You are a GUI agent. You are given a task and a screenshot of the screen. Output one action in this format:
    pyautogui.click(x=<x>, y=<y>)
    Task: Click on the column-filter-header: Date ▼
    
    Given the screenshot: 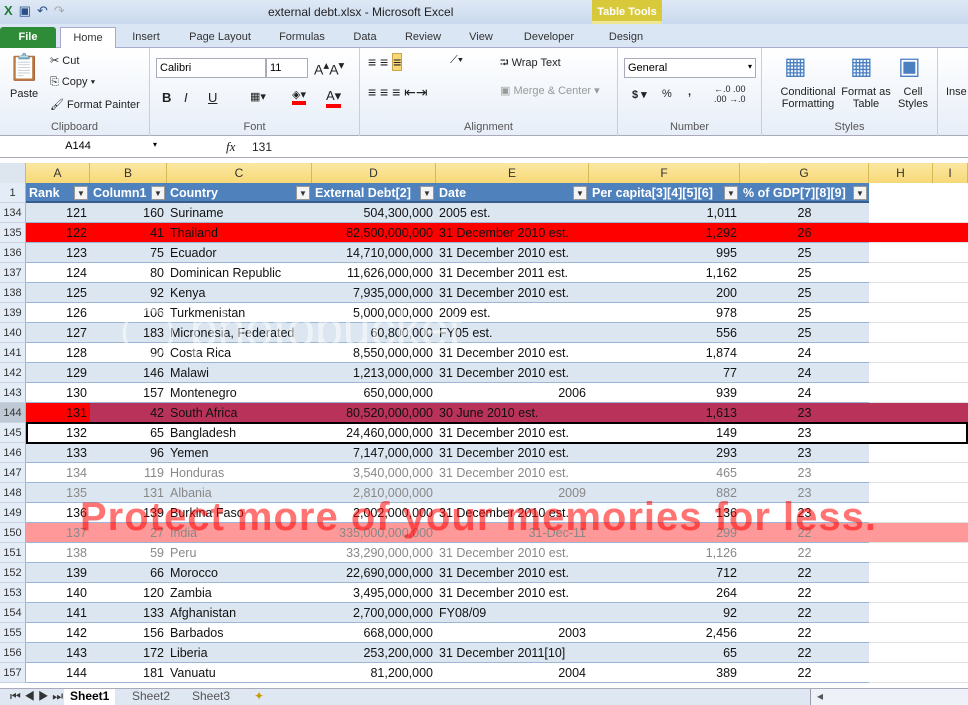 What is the action you would take?
    pyautogui.click(x=512, y=193)
    